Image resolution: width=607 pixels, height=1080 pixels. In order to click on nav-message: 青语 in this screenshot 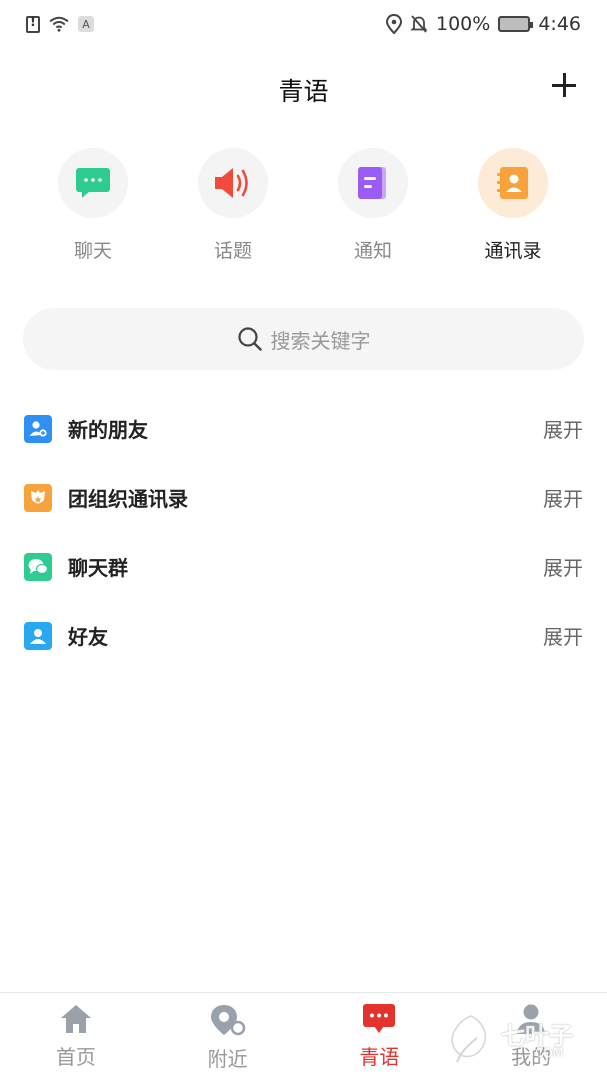, I will do `click(380, 1036)`.